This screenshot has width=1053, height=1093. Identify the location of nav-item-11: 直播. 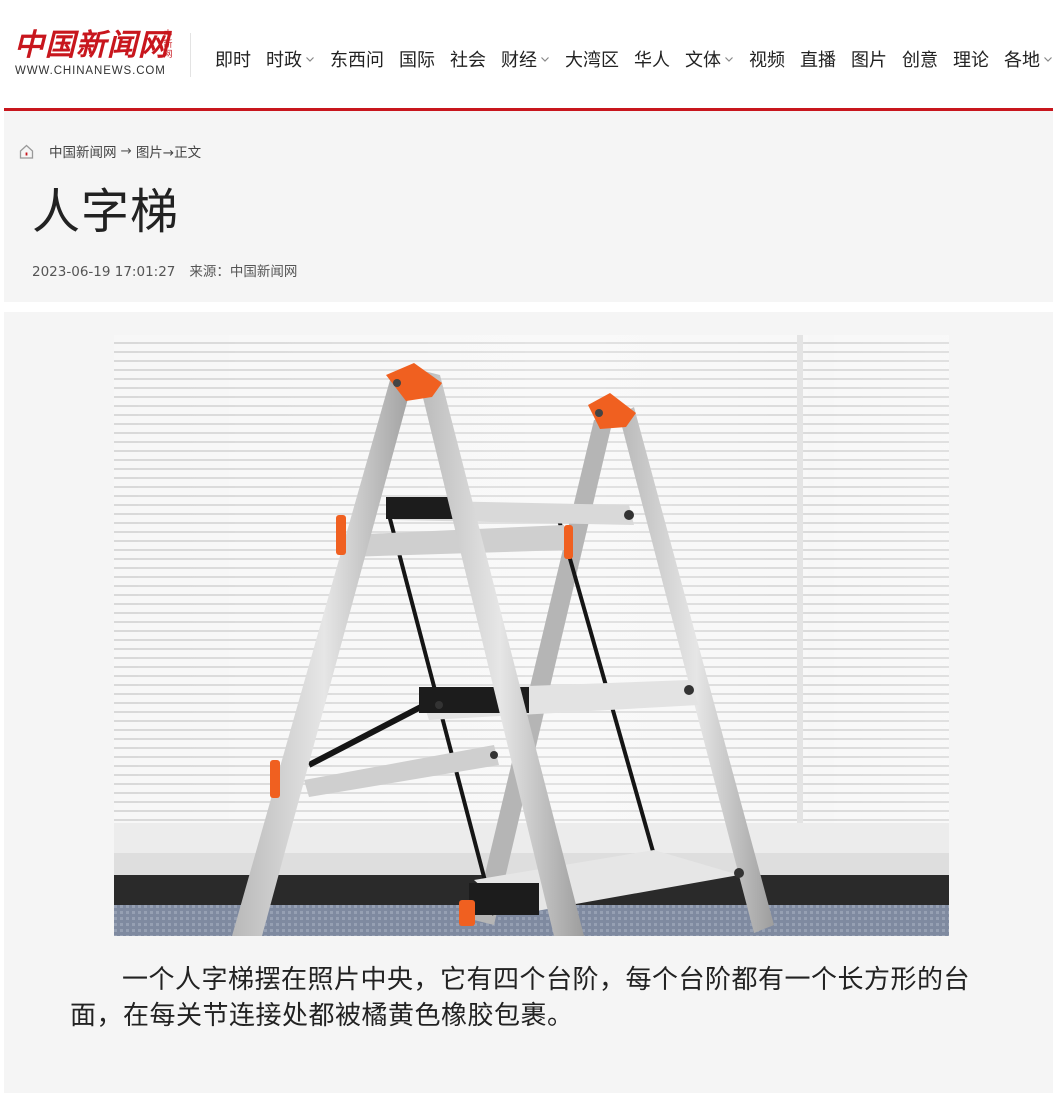
(818, 59).